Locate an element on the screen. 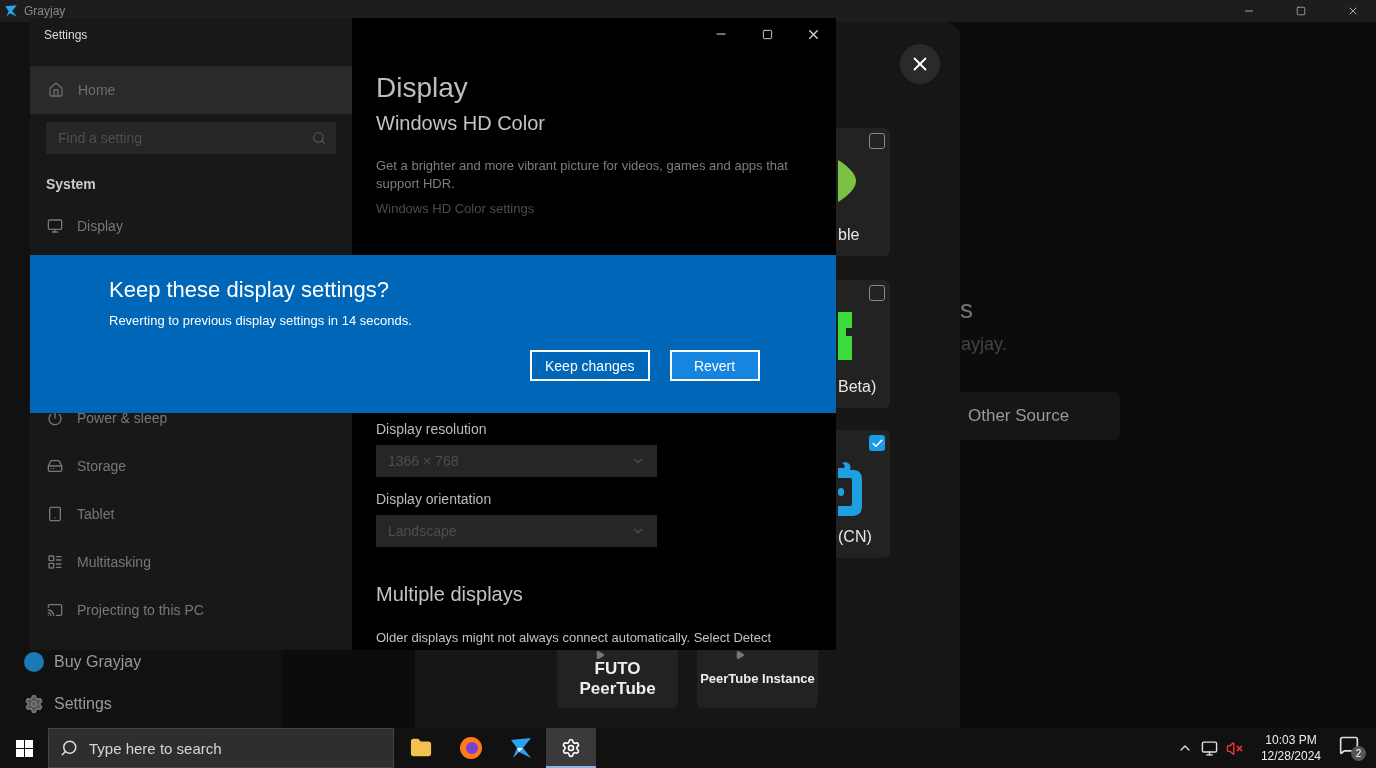 This screenshot has height=768, width=1376. notifications-button: 2 is located at coordinates (1352, 748).